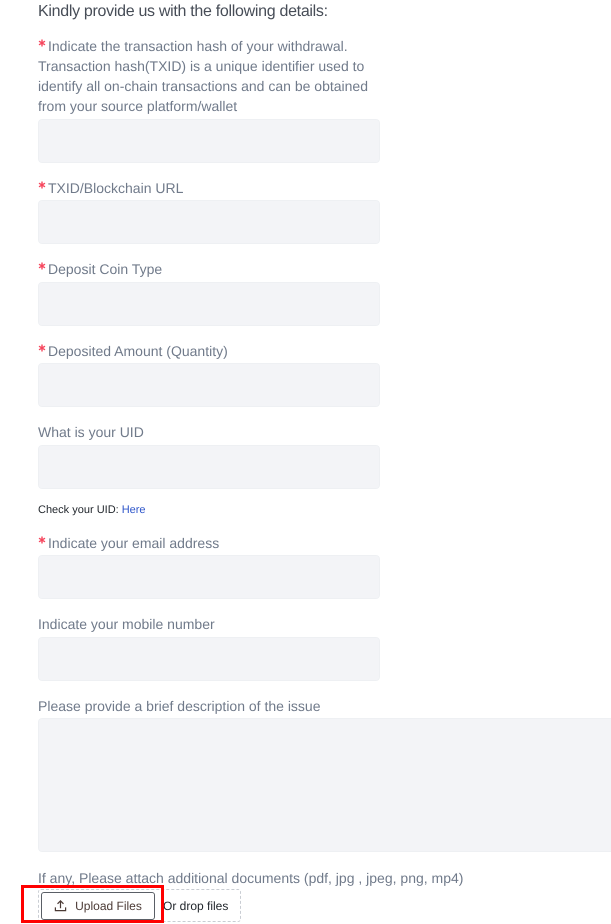 Image resolution: width=611 pixels, height=924 pixels. Describe the element at coordinates (203, 76) in the screenshot. I see `field-label: Indicate the transaction hash of your withdrawal. Transaction hash(TXID) is a unique identifier used to identify all on-chain transactions and can be obtained from your source platform/wallet` at that location.